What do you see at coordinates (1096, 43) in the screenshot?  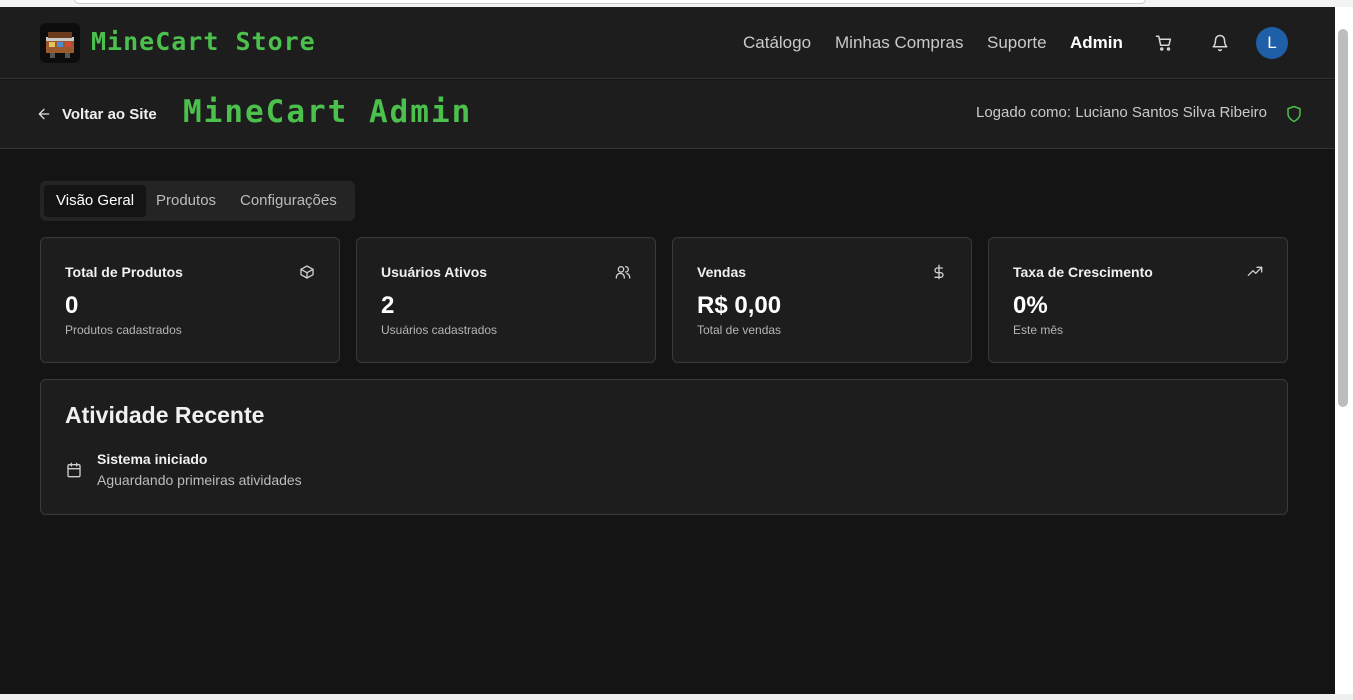 I see `nav-admin: Admin` at bounding box center [1096, 43].